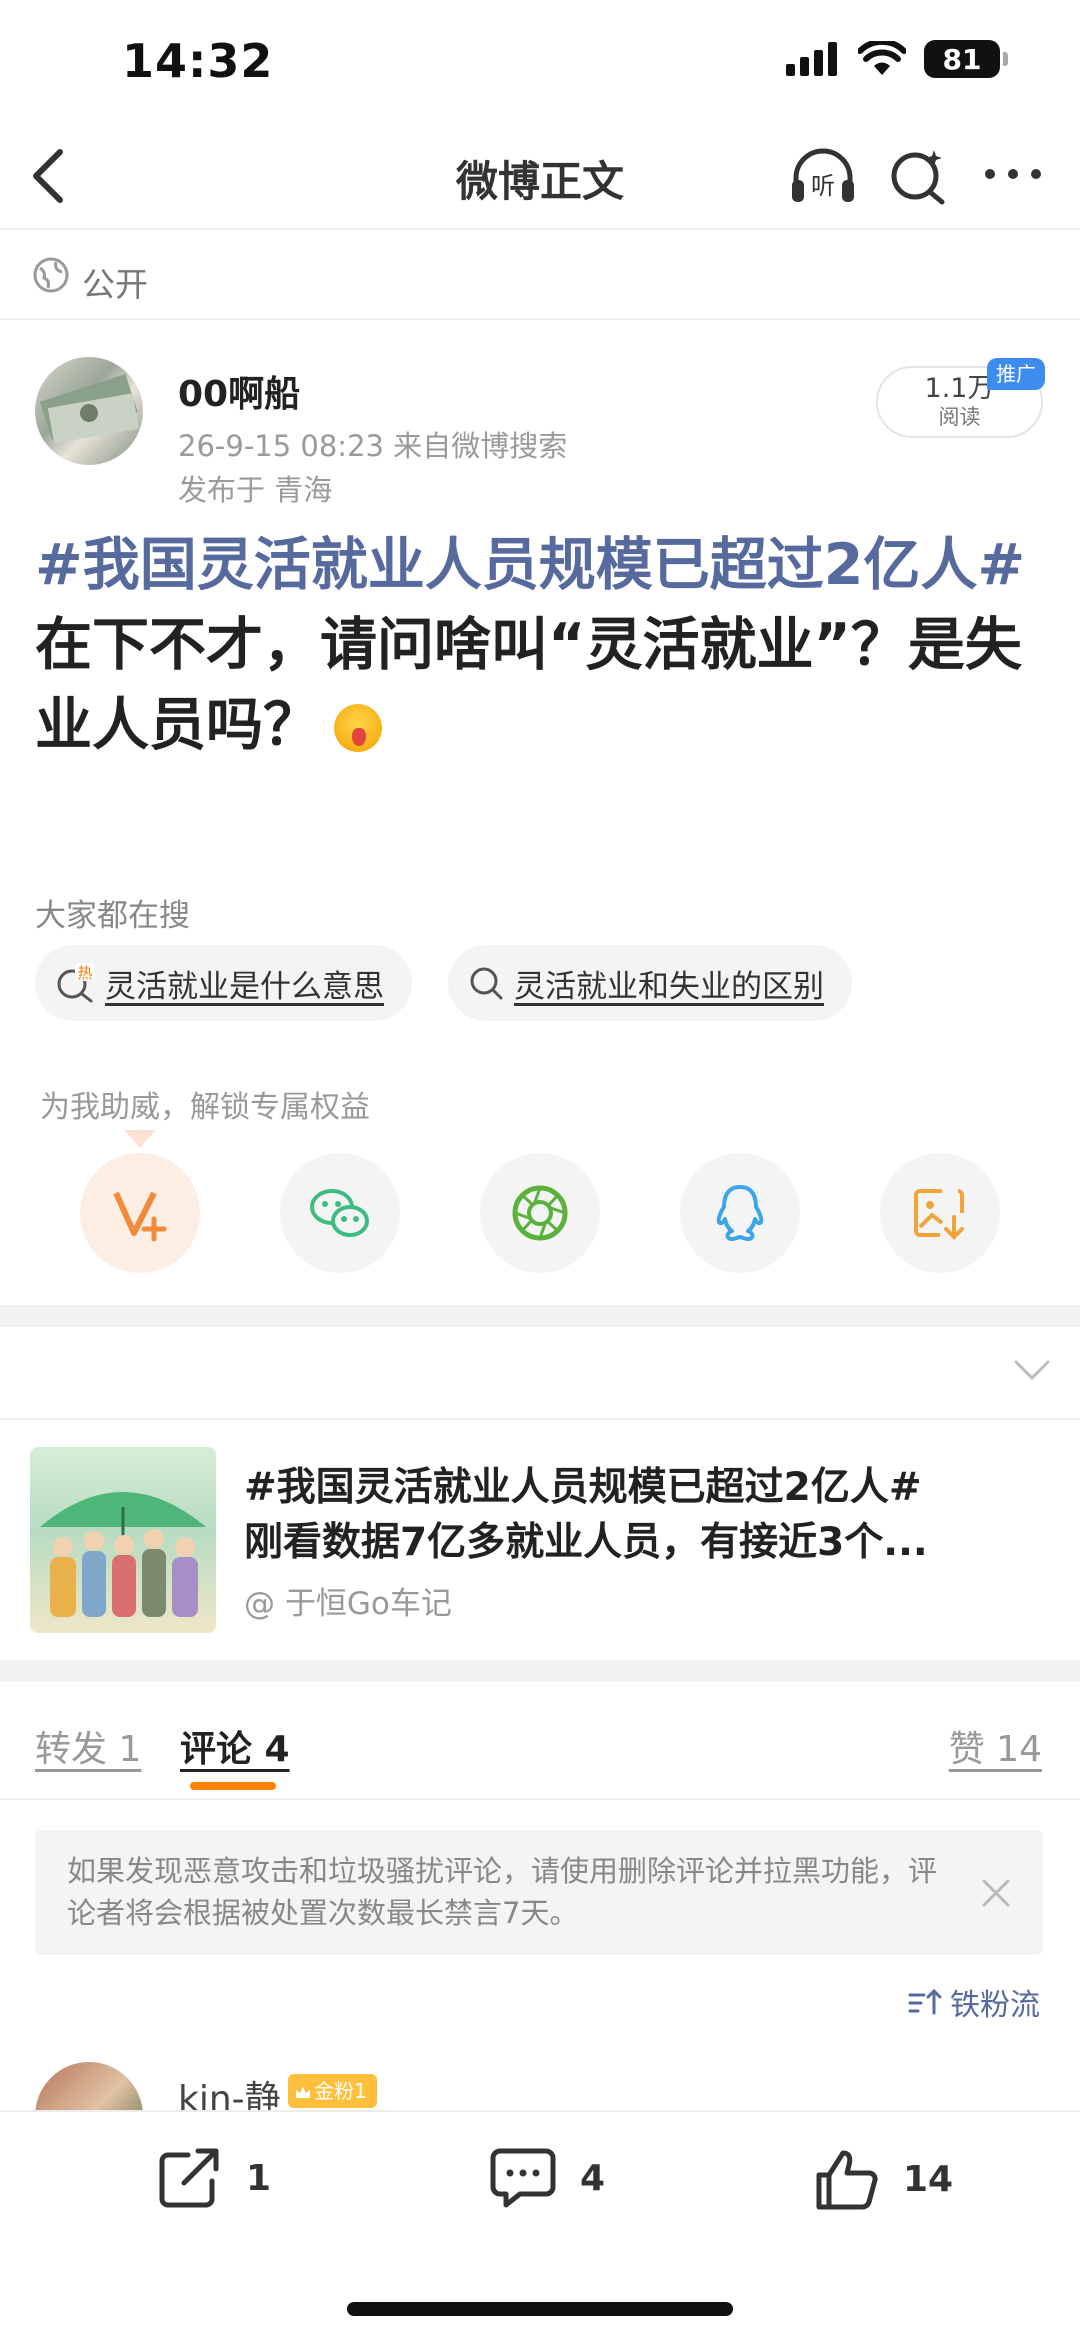 Image resolution: width=1080 pixels, height=2337 pixels. What do you see at coordinates (340, 2091) in the screenshot?
I see `fan-badge-text: 金粉1` at bounding box center [340, 2091].